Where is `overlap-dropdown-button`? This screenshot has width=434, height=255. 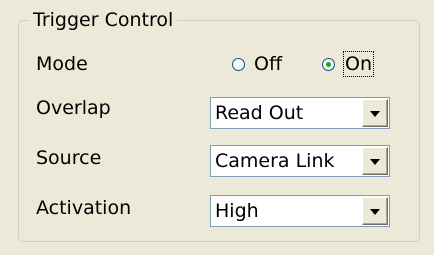
overlap-dropdown-button is located at coordinates (375, 113).